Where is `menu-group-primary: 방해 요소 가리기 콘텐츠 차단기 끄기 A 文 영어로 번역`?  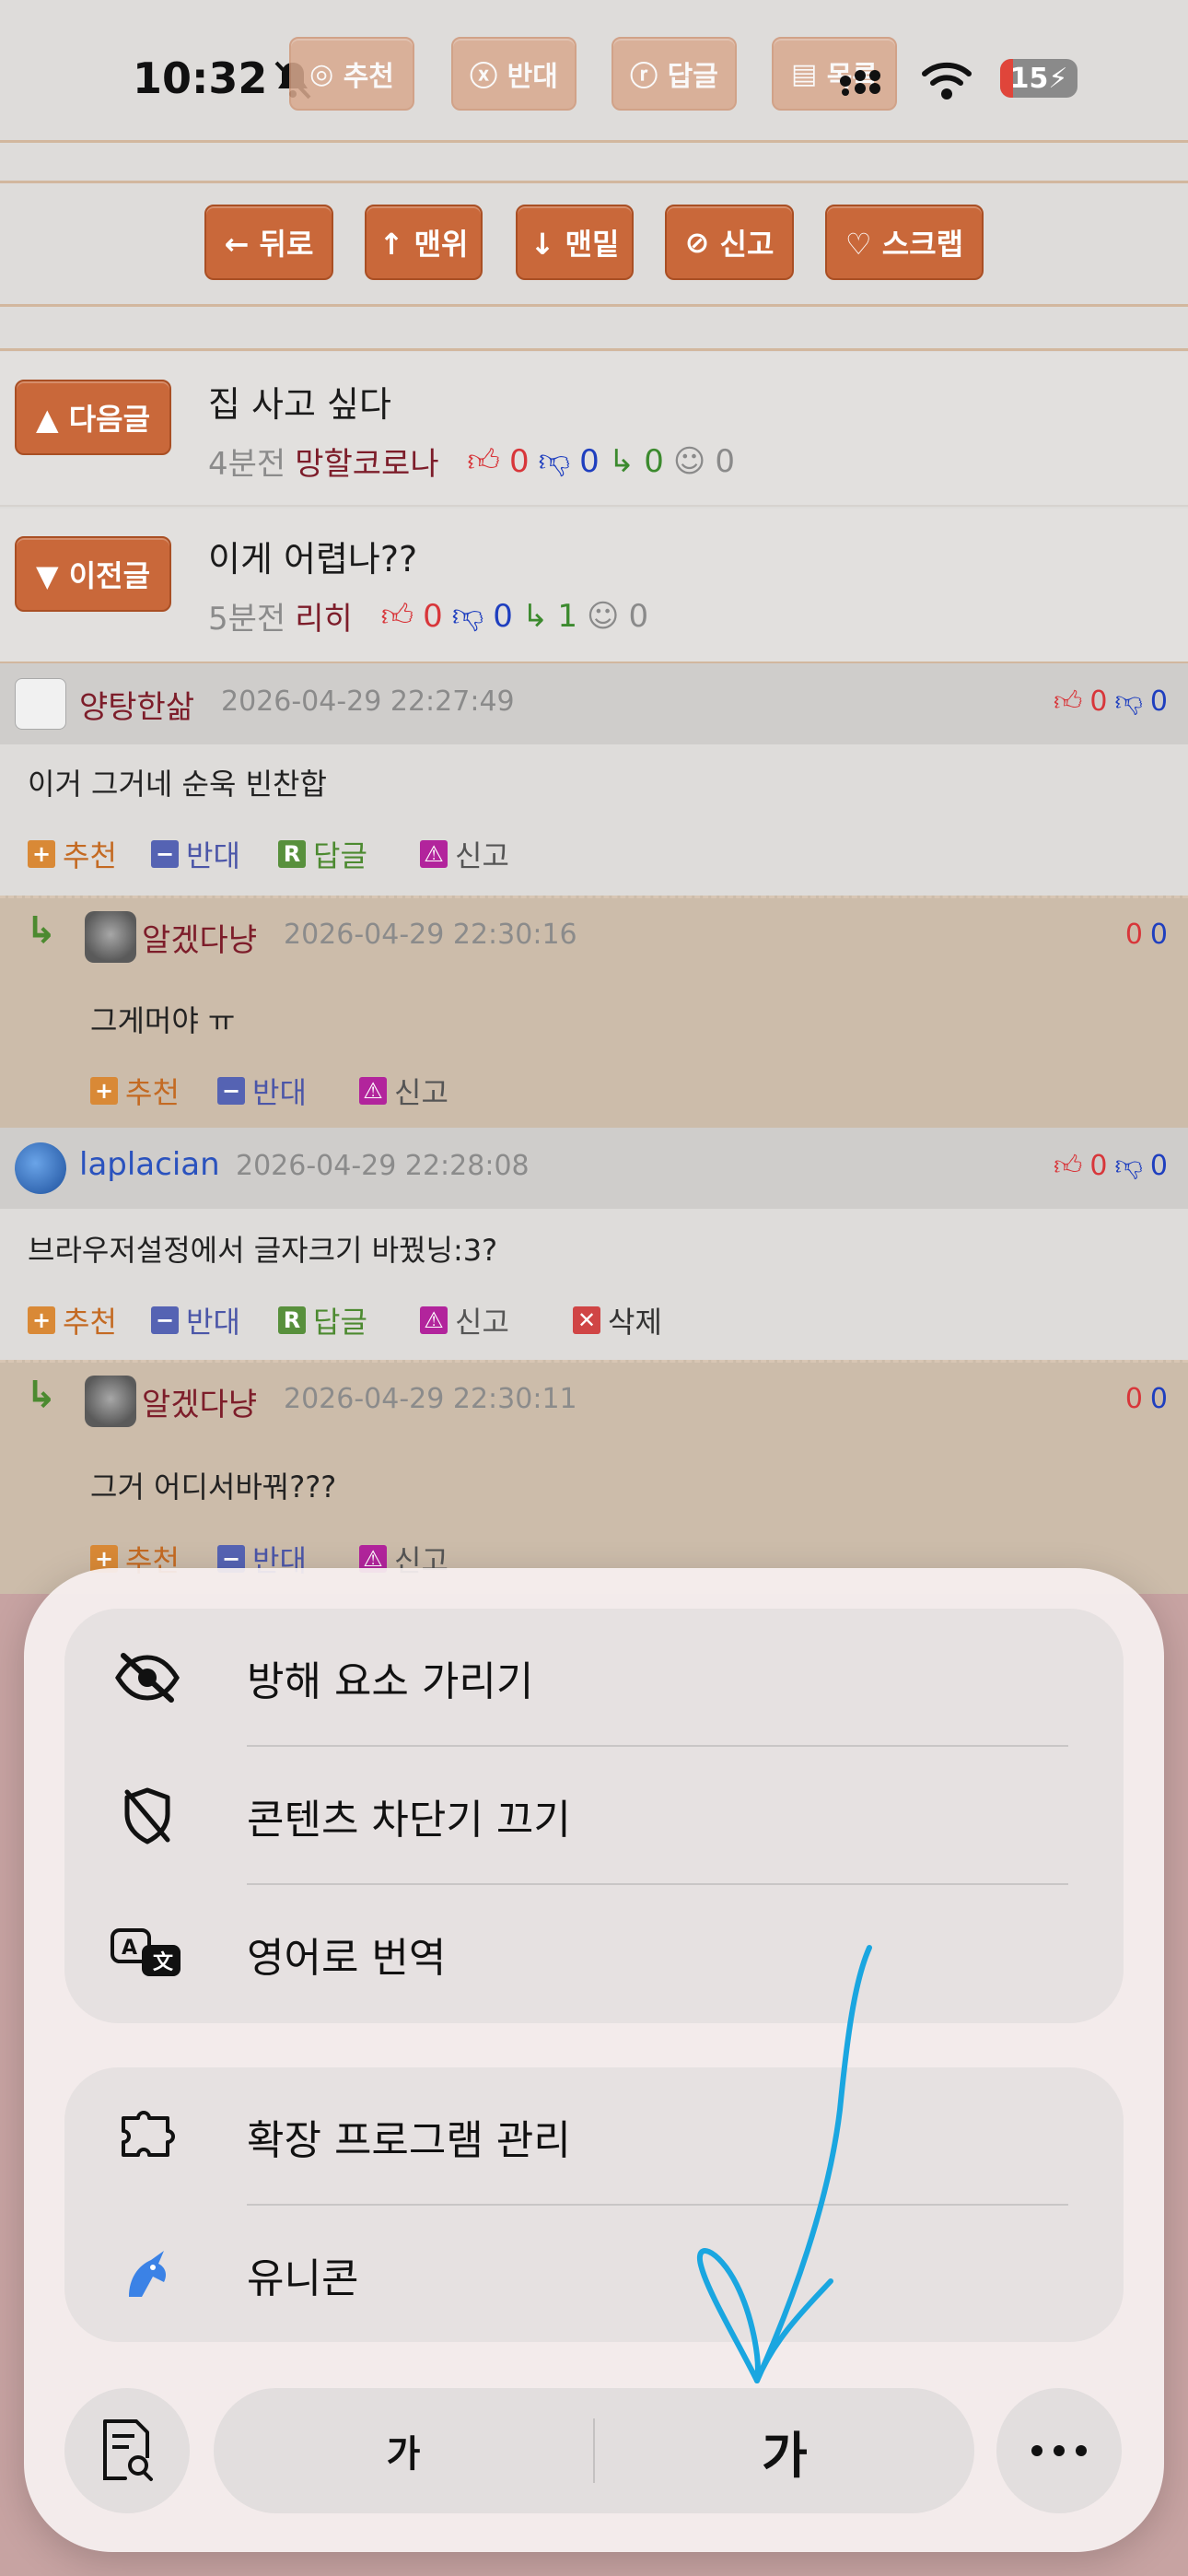 menu-group-primary: 방해 요소 가리기 콘텐츠 차단기 끄기 A 文 영어로 번역 is located at coordinates (594, 1816).